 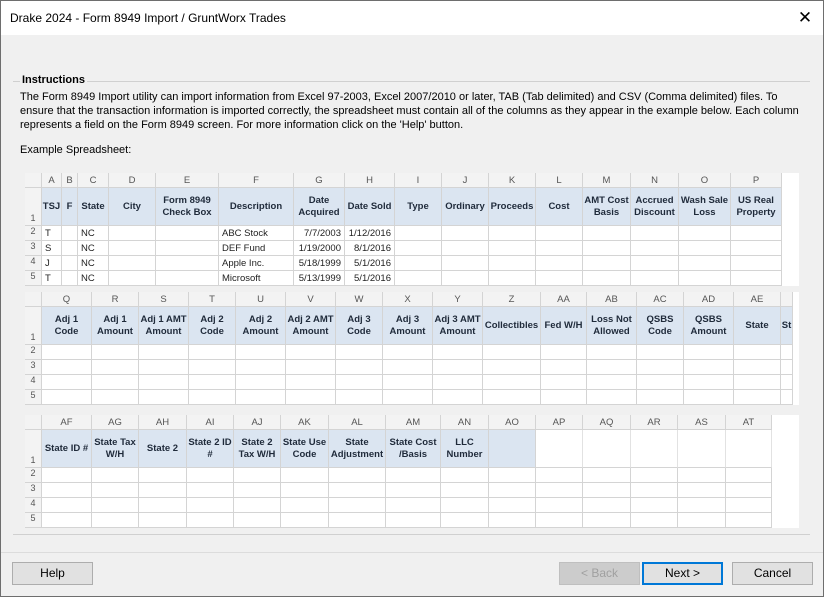 I want to click on back-button: < Back, so click(x=599, y=573).